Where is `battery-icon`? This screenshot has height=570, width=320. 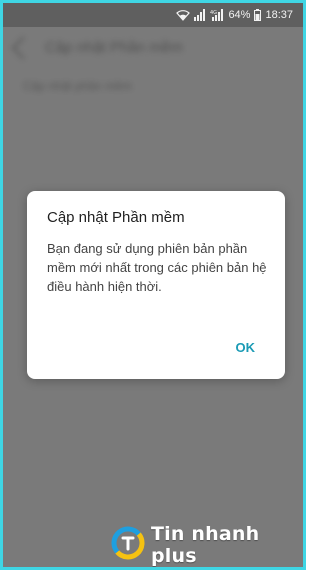
battery-icon is located at coordinates (258, 15).